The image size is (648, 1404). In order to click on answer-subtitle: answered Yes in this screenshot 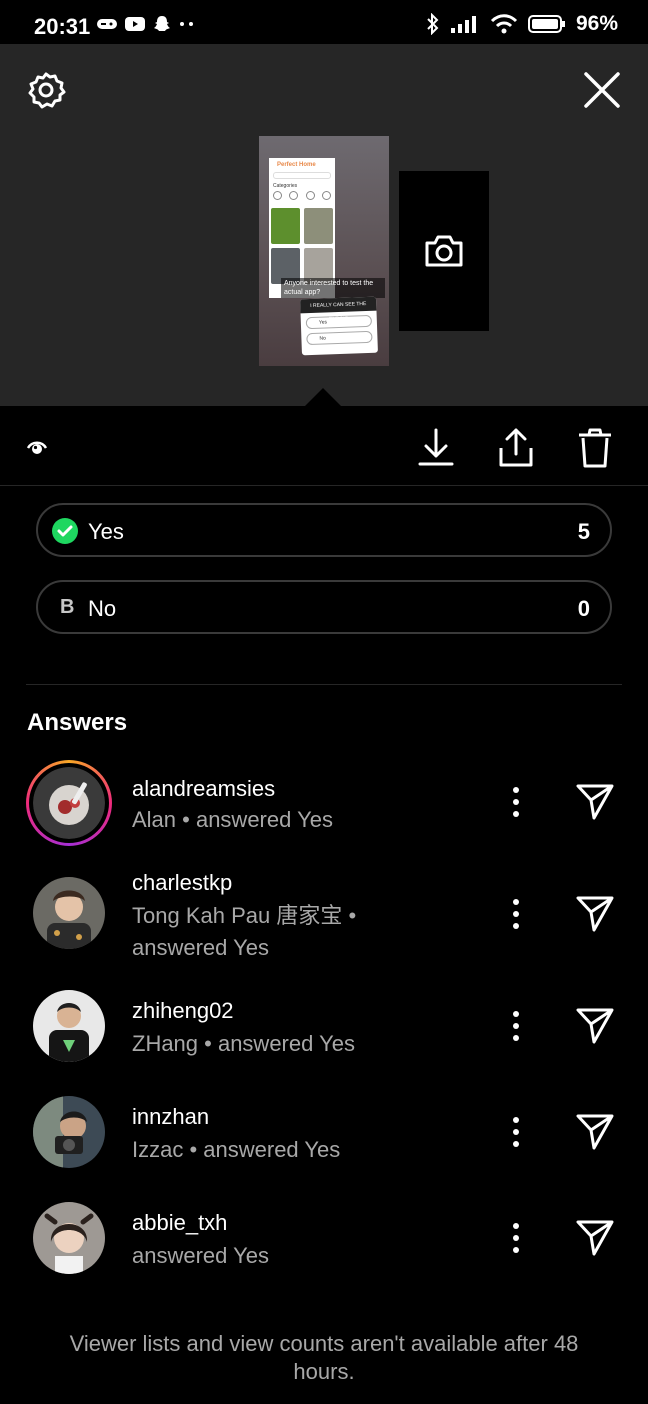, I will do `click(200, 1255)`.